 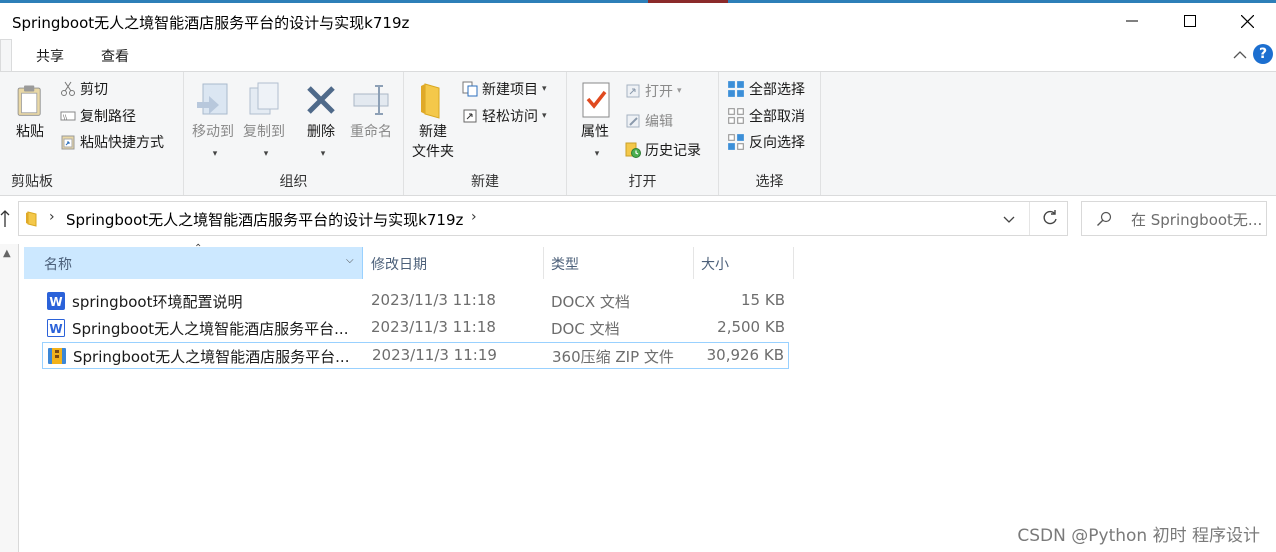 I want to click on minimize-button, so click(x=1132, y=21).